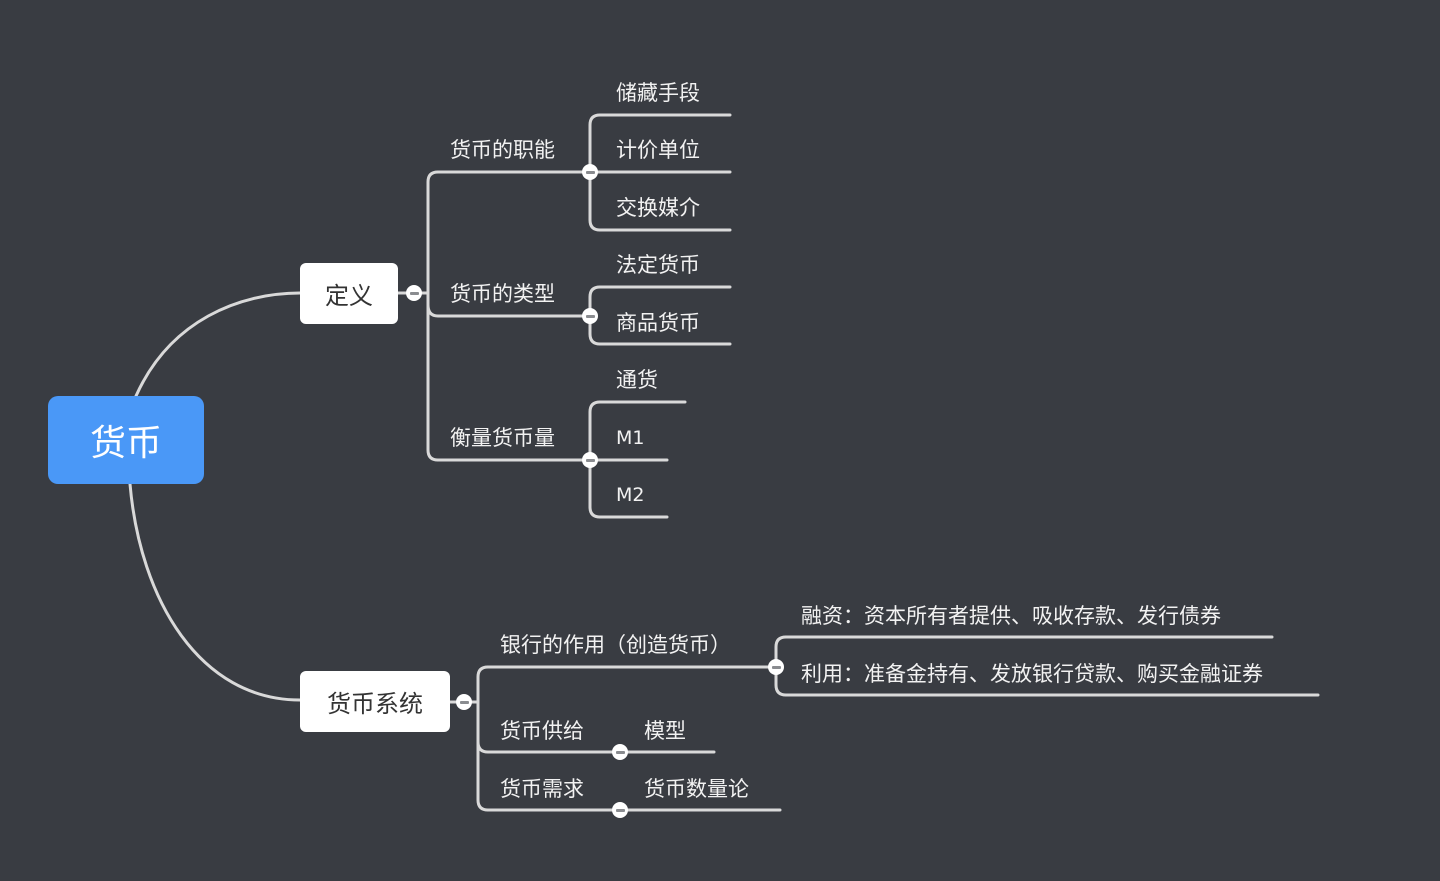  What do you see at coordinates (620, 810) in the screenshot?
I see `collapse-demand-toggle` at bounding box center [620, 810].